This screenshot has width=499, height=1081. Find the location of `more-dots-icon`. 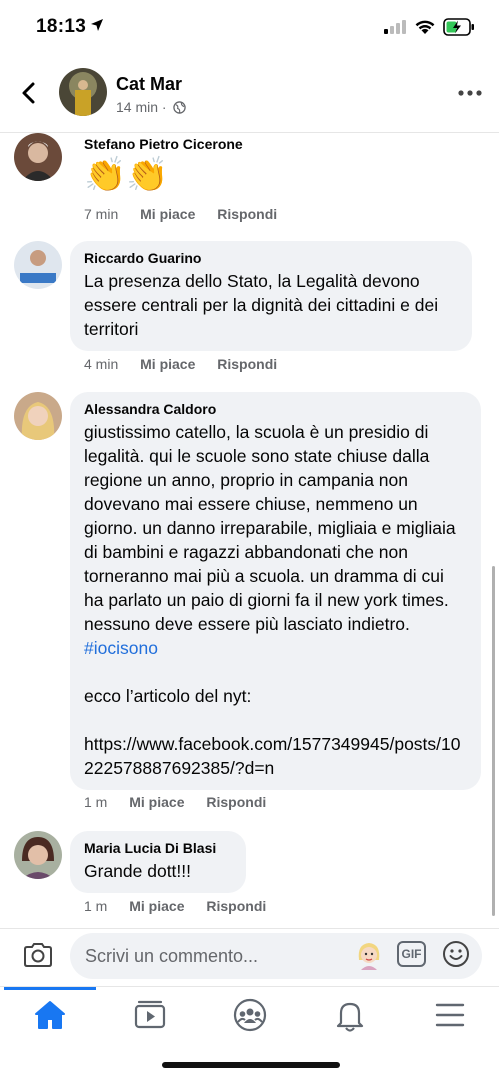

more-dots-icon is located at coordinates (470, 93).